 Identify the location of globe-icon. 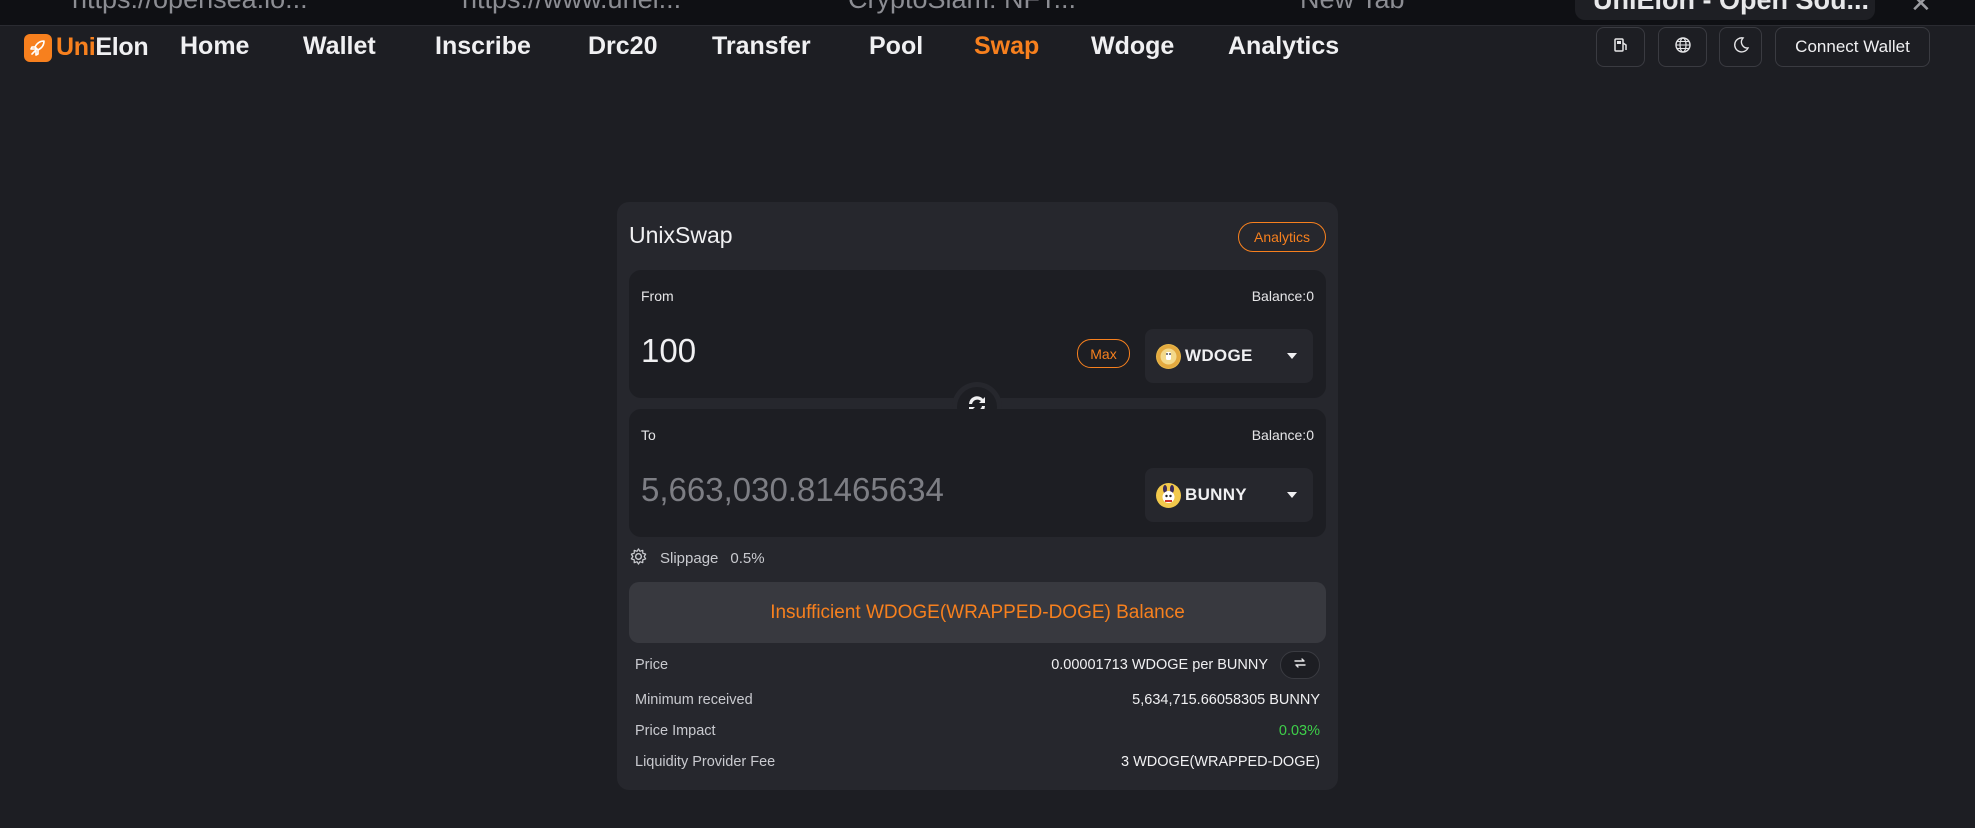
(1683, 47).